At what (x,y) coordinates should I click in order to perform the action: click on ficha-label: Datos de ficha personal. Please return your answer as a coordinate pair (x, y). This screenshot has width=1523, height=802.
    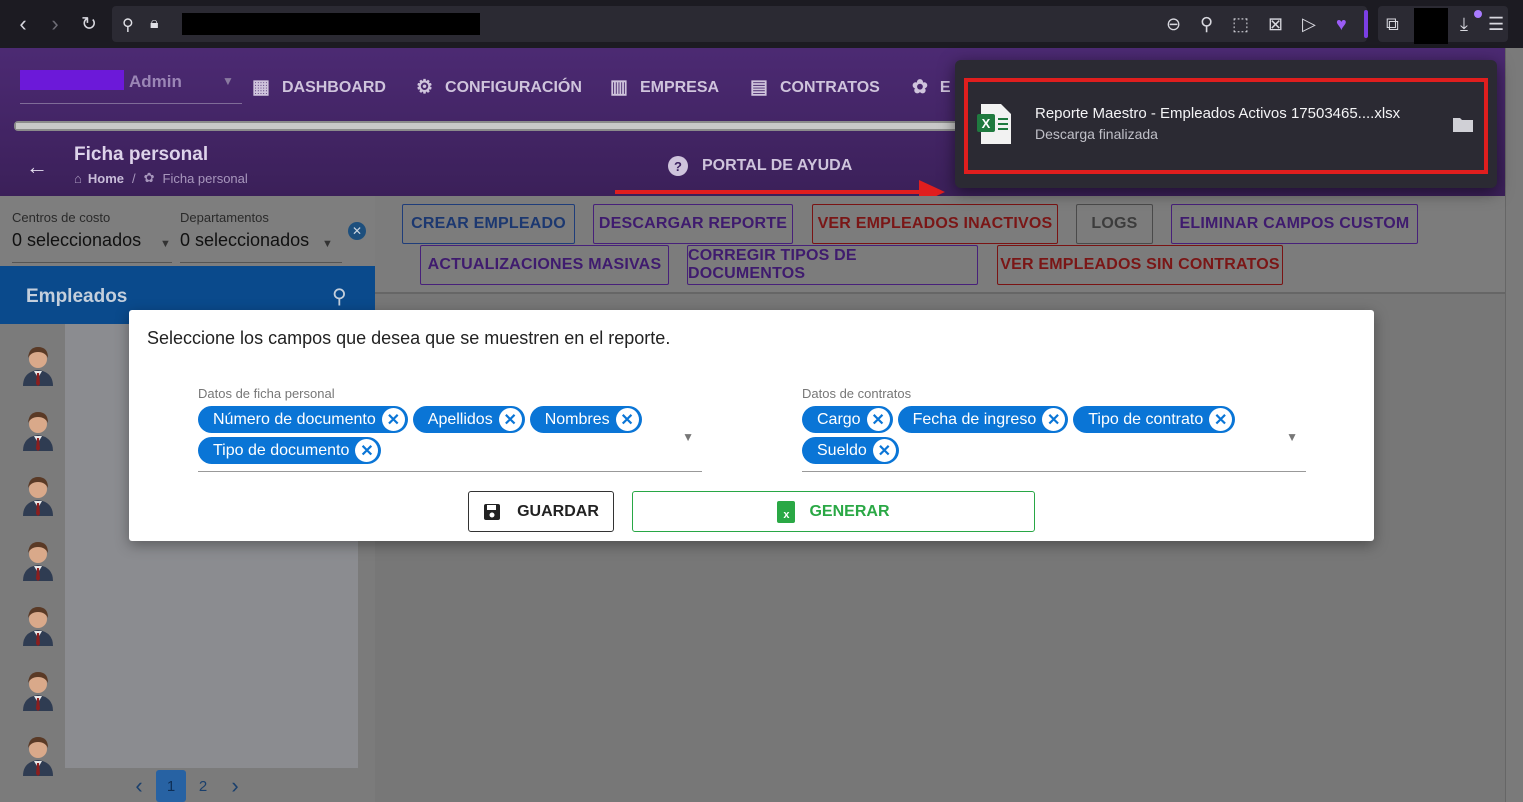
    Looking at the image, I should click on (266, 393).